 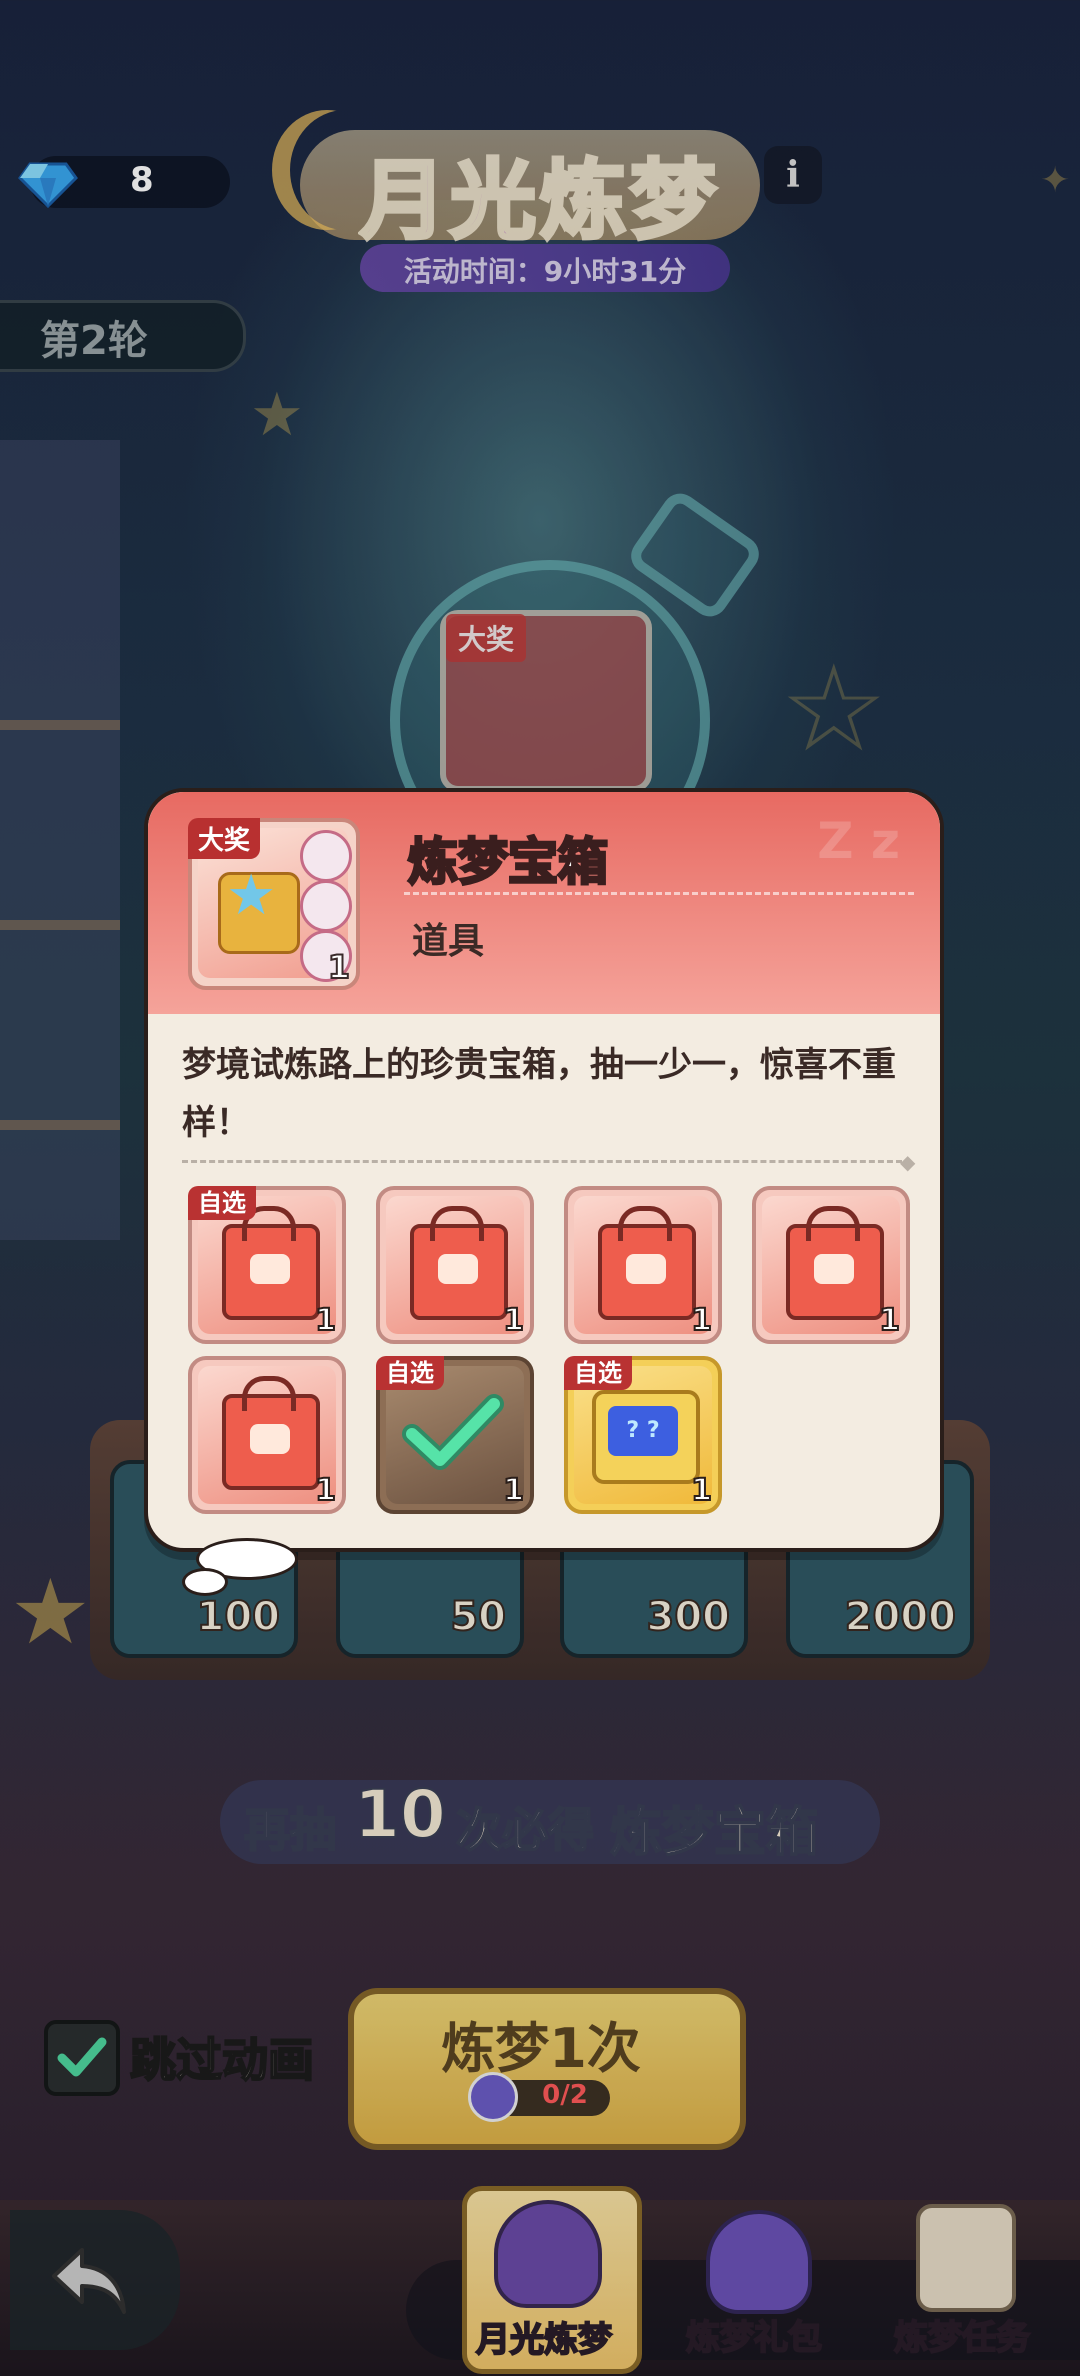 What do you see at coordinates (646, 1437) in the screenshot?
I see `robot-tv-icon: ? ?` at bounding box center [646, 1437].